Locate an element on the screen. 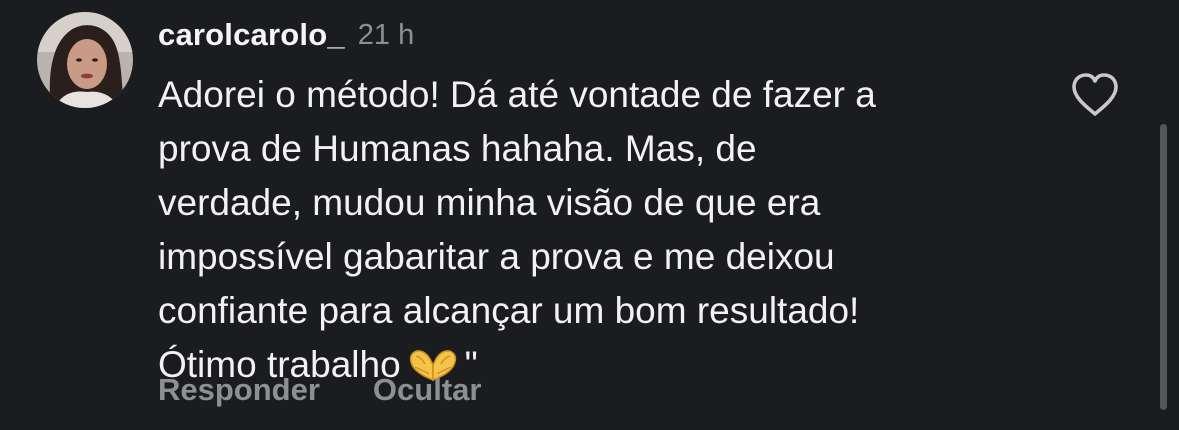 This screenshot has width=1179, height=430. comment-text-line: prova de Humanas hahaha. Mas, de is located at coordinates (457, 148).